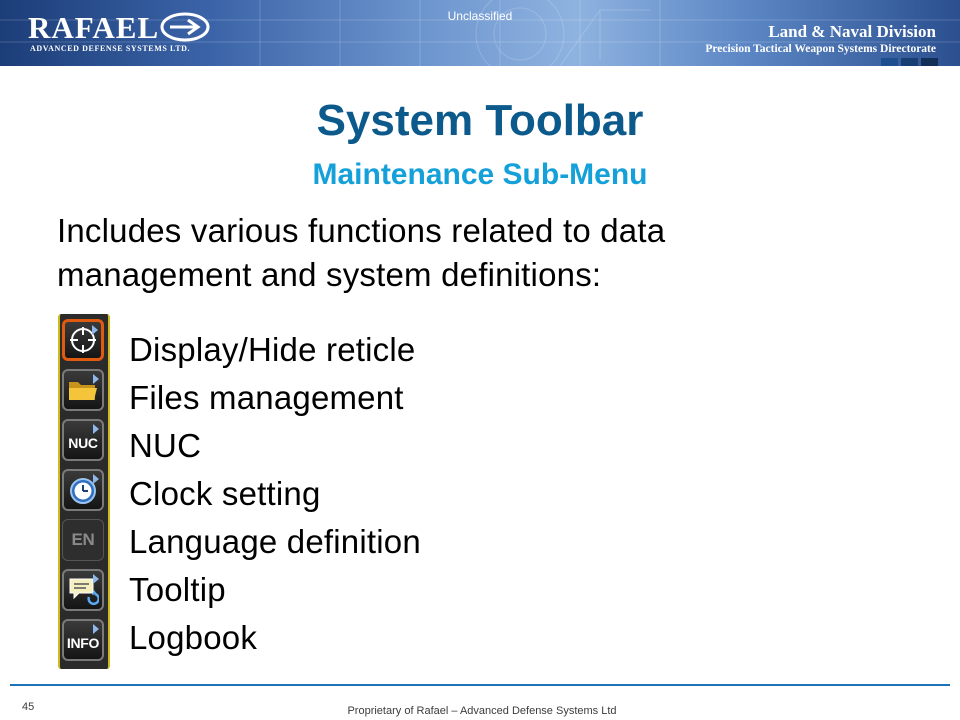  I want to click on nuc-button: NUC, so click(83, 440).